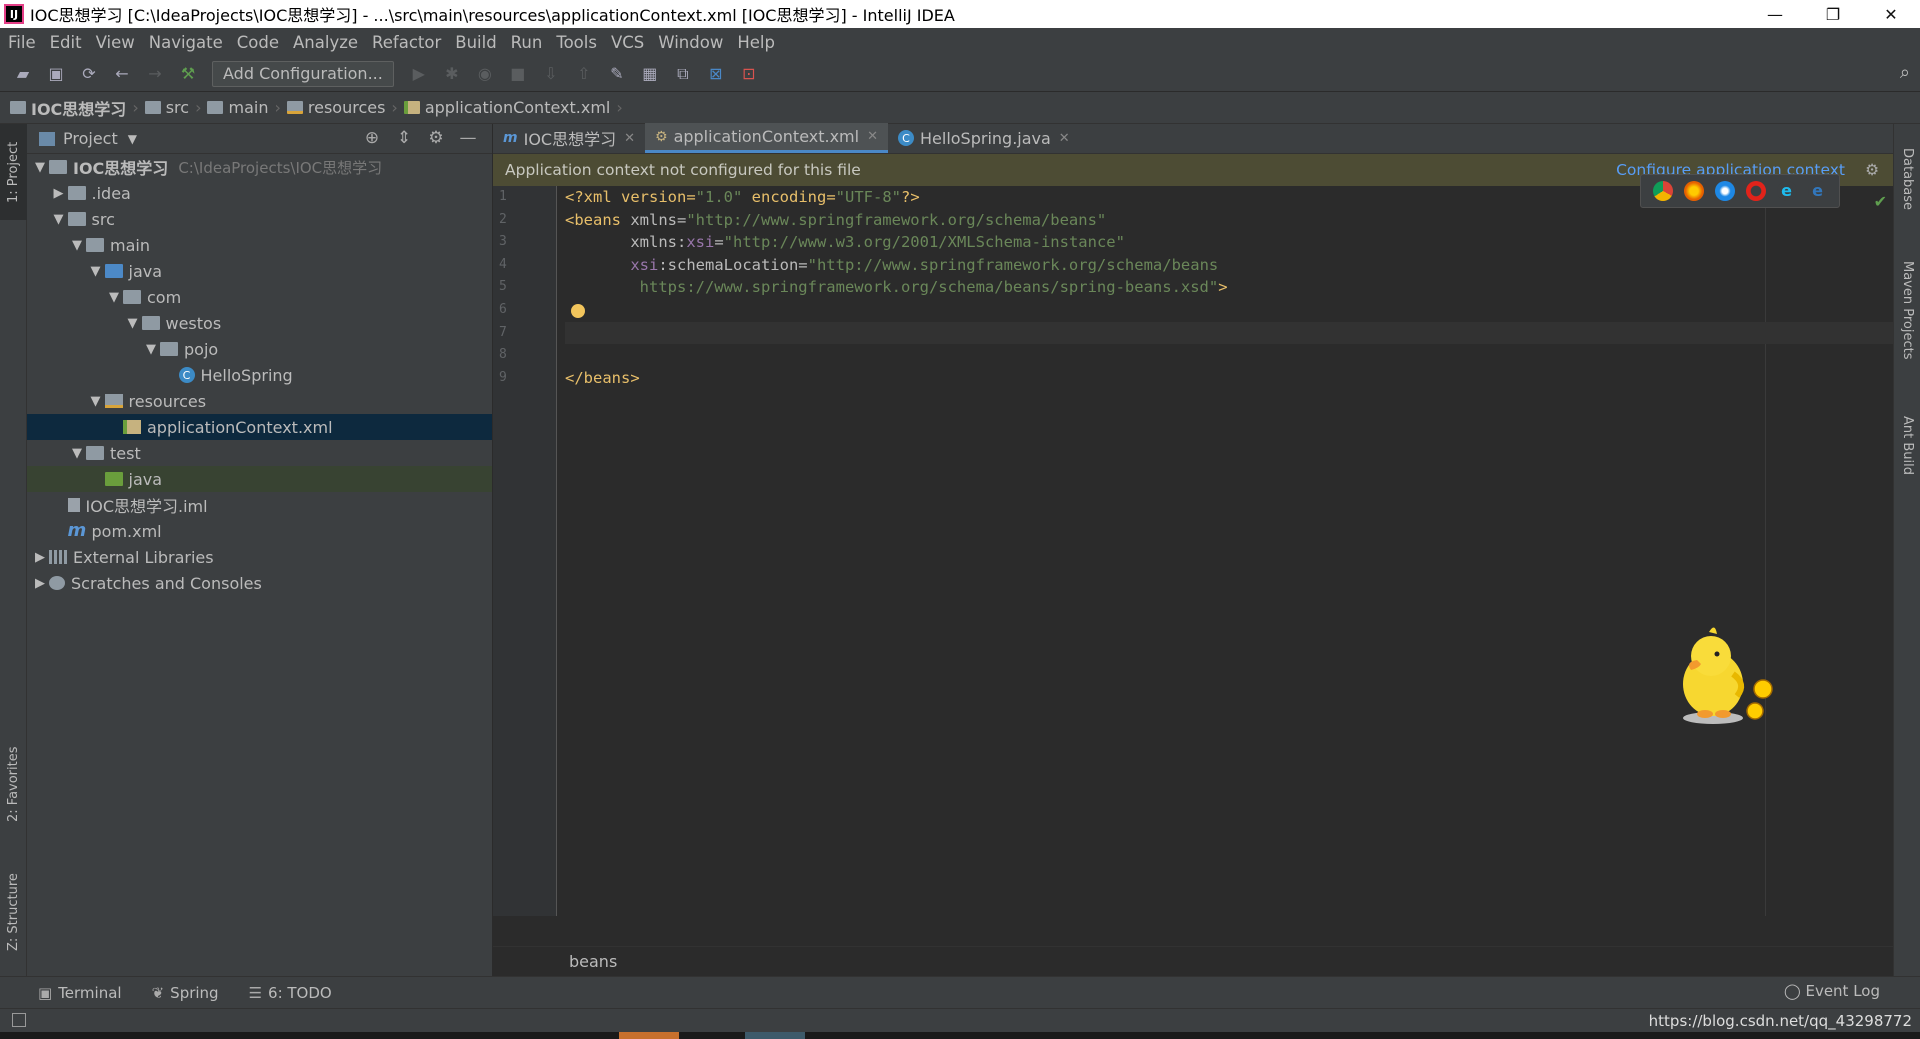 This screenshot has height=1039, width=1920. I want to click on lightbulb-icon, so click(578, 311).